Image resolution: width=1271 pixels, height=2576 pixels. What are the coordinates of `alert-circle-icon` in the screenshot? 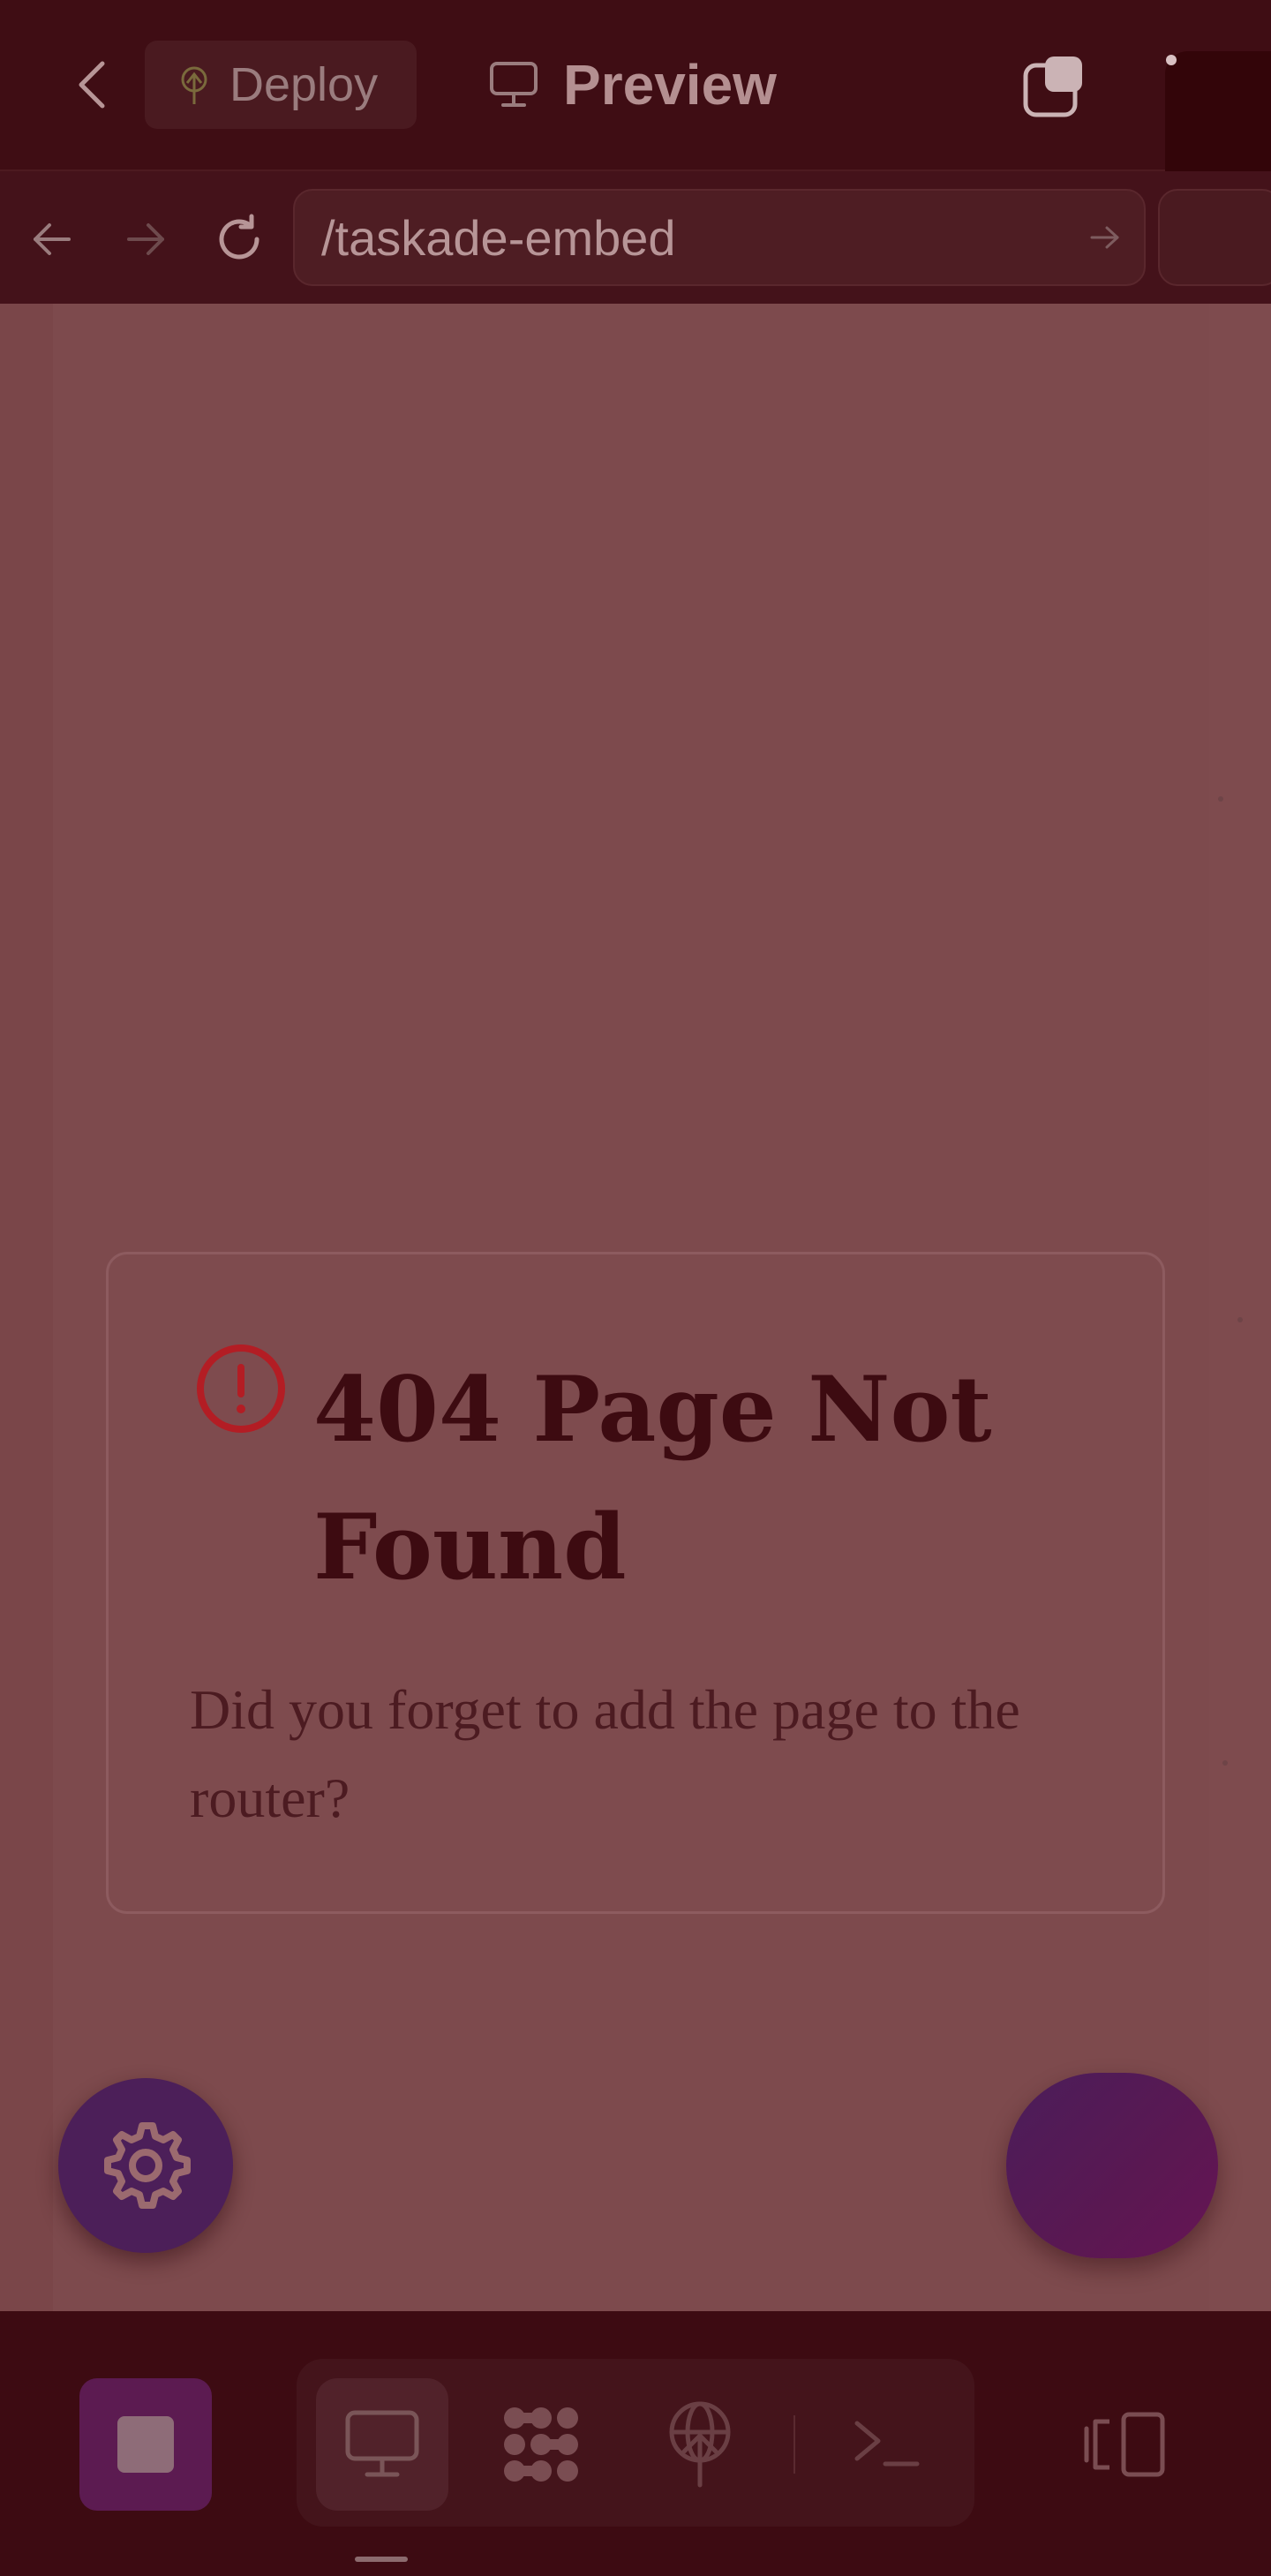 It's located at (241, 1389).